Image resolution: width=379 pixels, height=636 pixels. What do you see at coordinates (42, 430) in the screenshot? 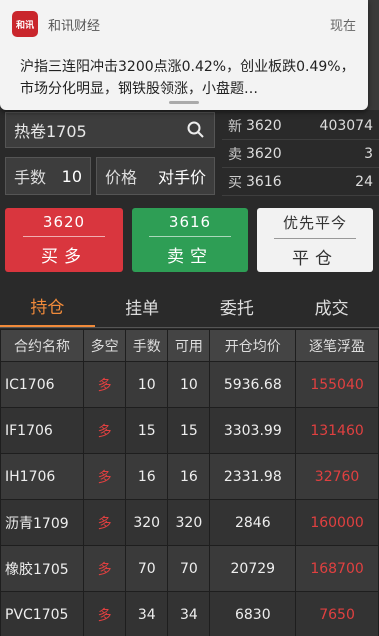
I see `cell-contract: IF1706` at bounding box center [42, 430].